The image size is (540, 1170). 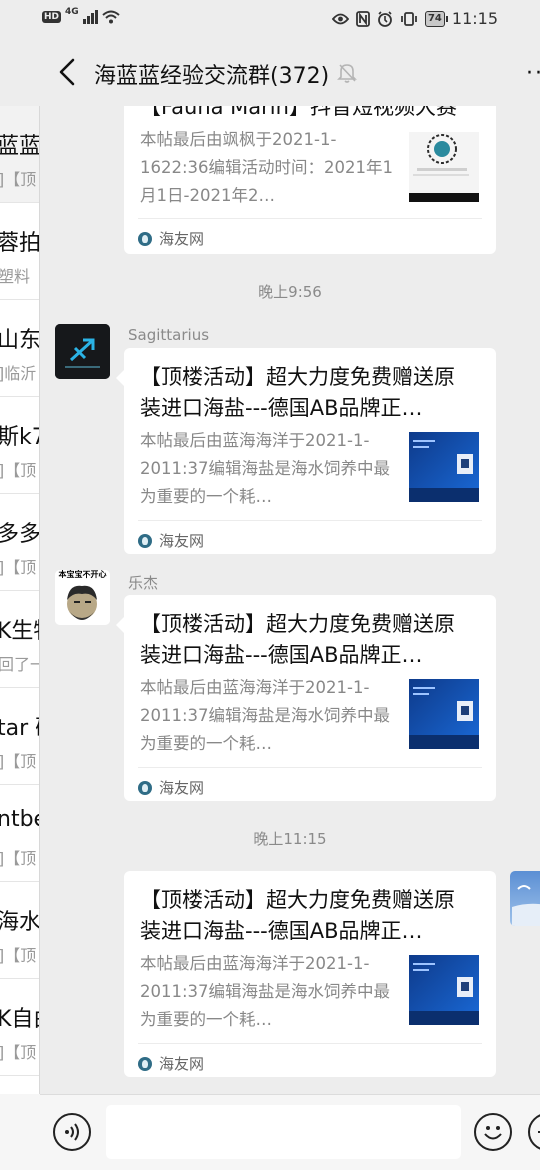 What do you see at coordinates (533, 74) in the screenshot?
I see `more-options-icon: ··` at bounding box center [533, 74].